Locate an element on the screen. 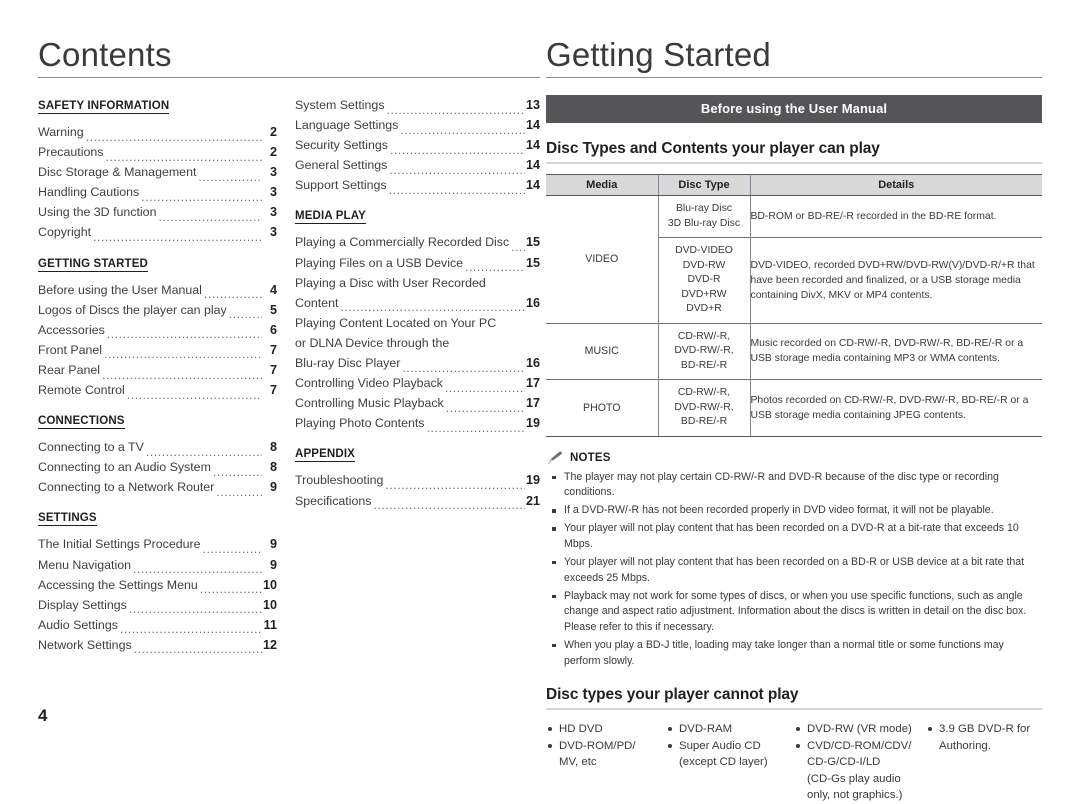  toc-entry: Handling Cautions 3 is located at coordinates (157, 193).